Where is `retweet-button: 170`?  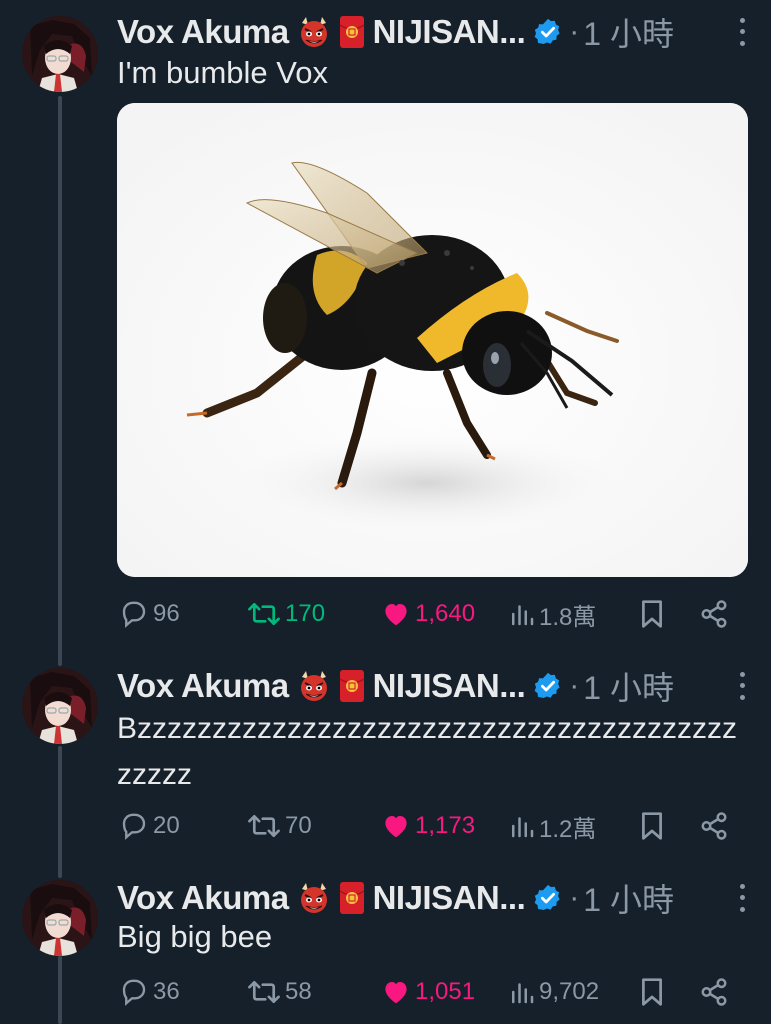
retweet-button: 170 is located at coordinates (286, 614).